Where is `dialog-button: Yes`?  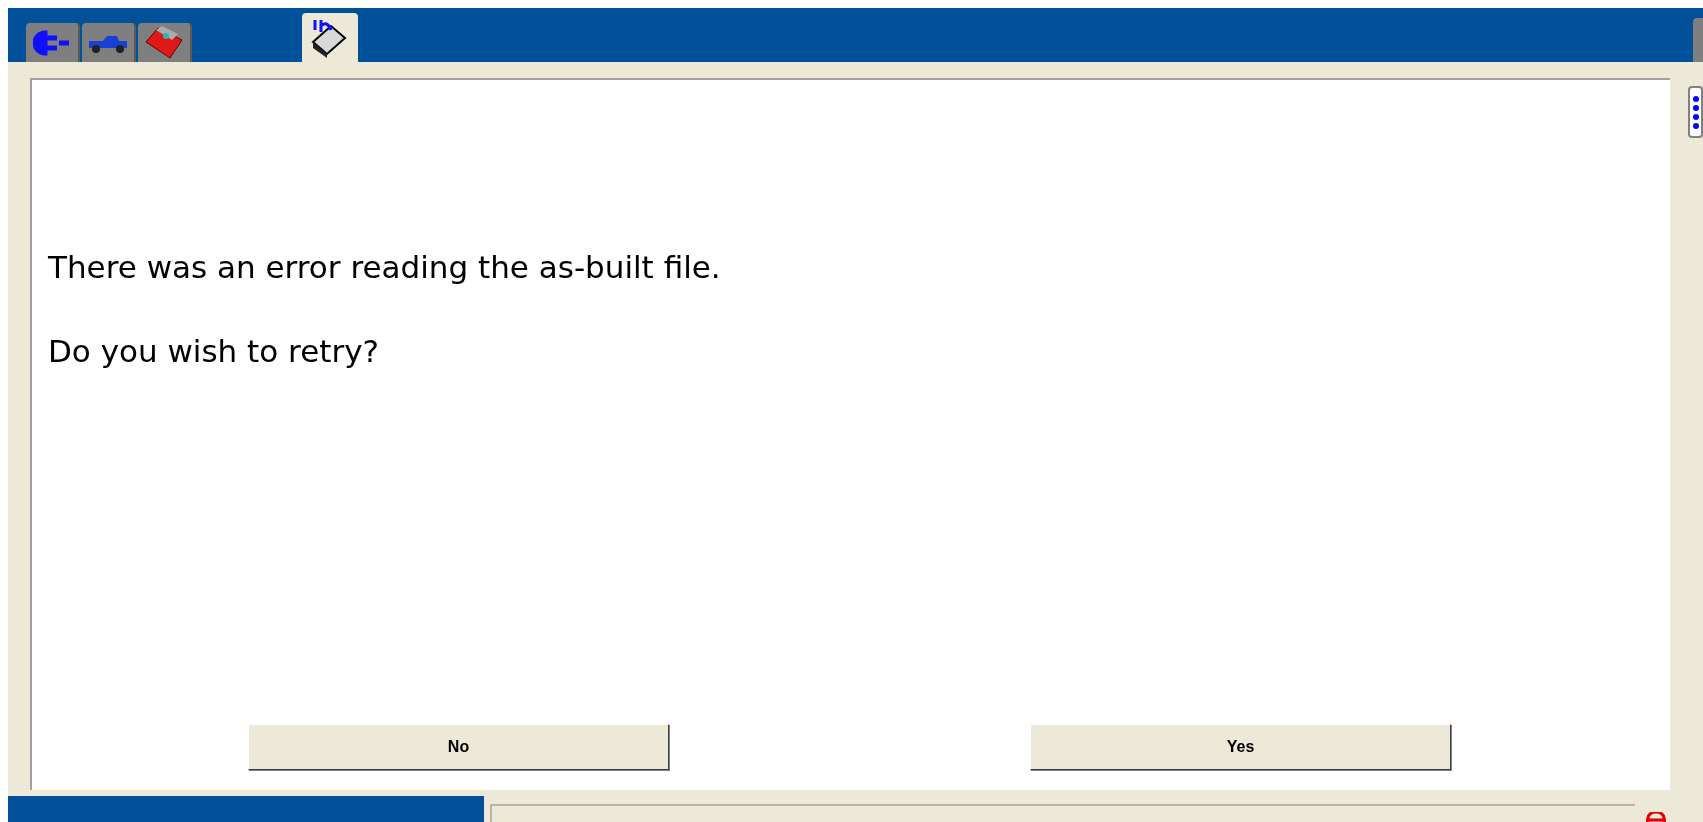 dialog-button: Yes is located at coordinates (1240, 747).